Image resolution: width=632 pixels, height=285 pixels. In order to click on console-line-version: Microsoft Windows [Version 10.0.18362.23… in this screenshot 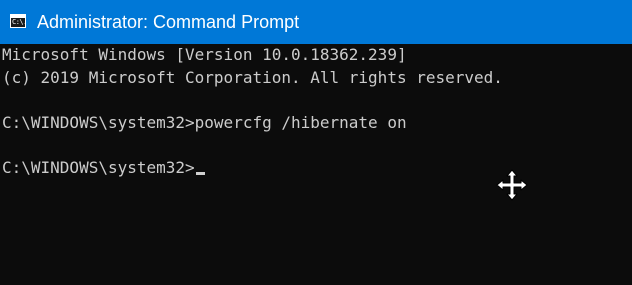, I will do `click(204, 54)`.